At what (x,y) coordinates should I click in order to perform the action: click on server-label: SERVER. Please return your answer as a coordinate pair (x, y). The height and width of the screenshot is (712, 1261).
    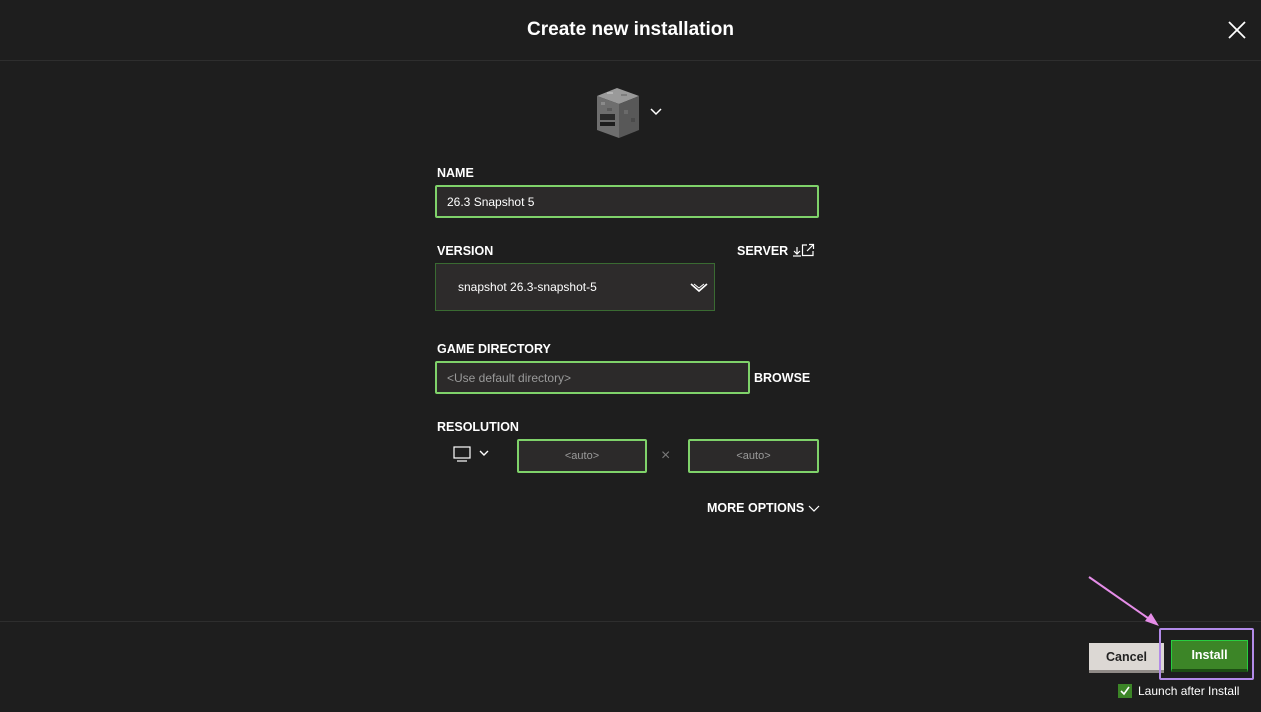
    Looking at the image, I should click on (763, 251).